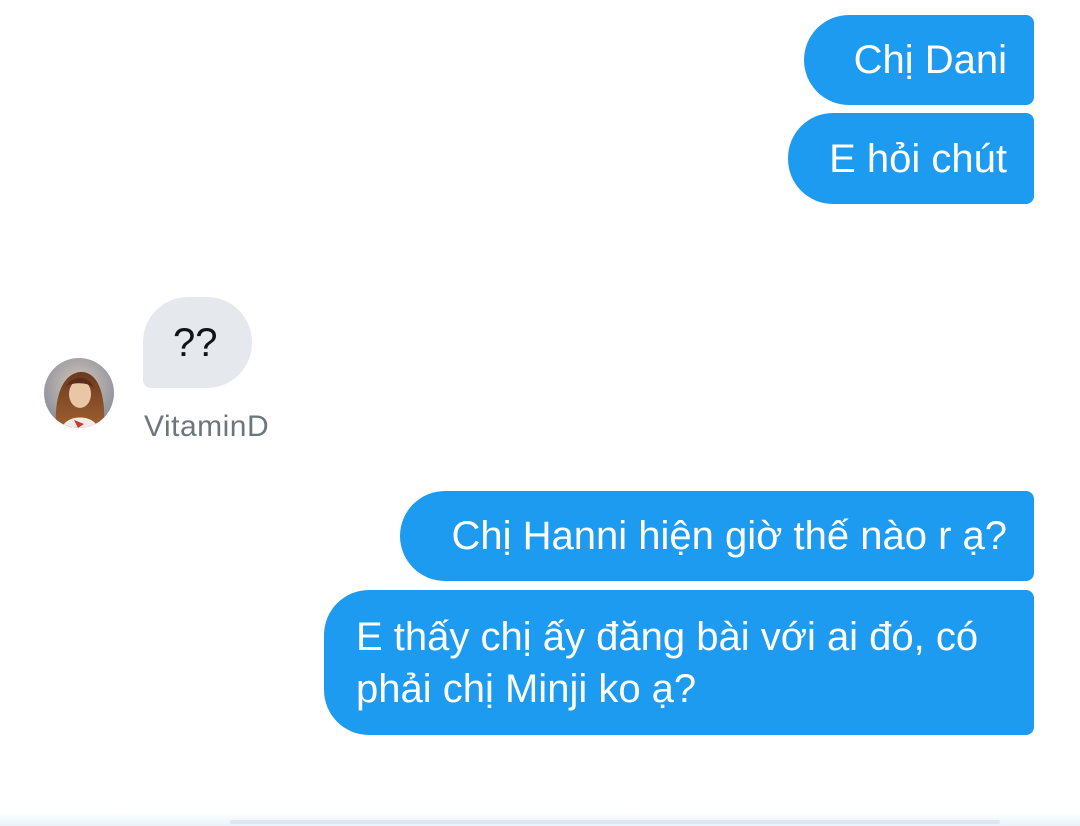  Describe the element at coordinates (667, 636) in the screenshot. I see `message-text-line: E thấy chị ấy đăng bài với ai đó, có` at that location.